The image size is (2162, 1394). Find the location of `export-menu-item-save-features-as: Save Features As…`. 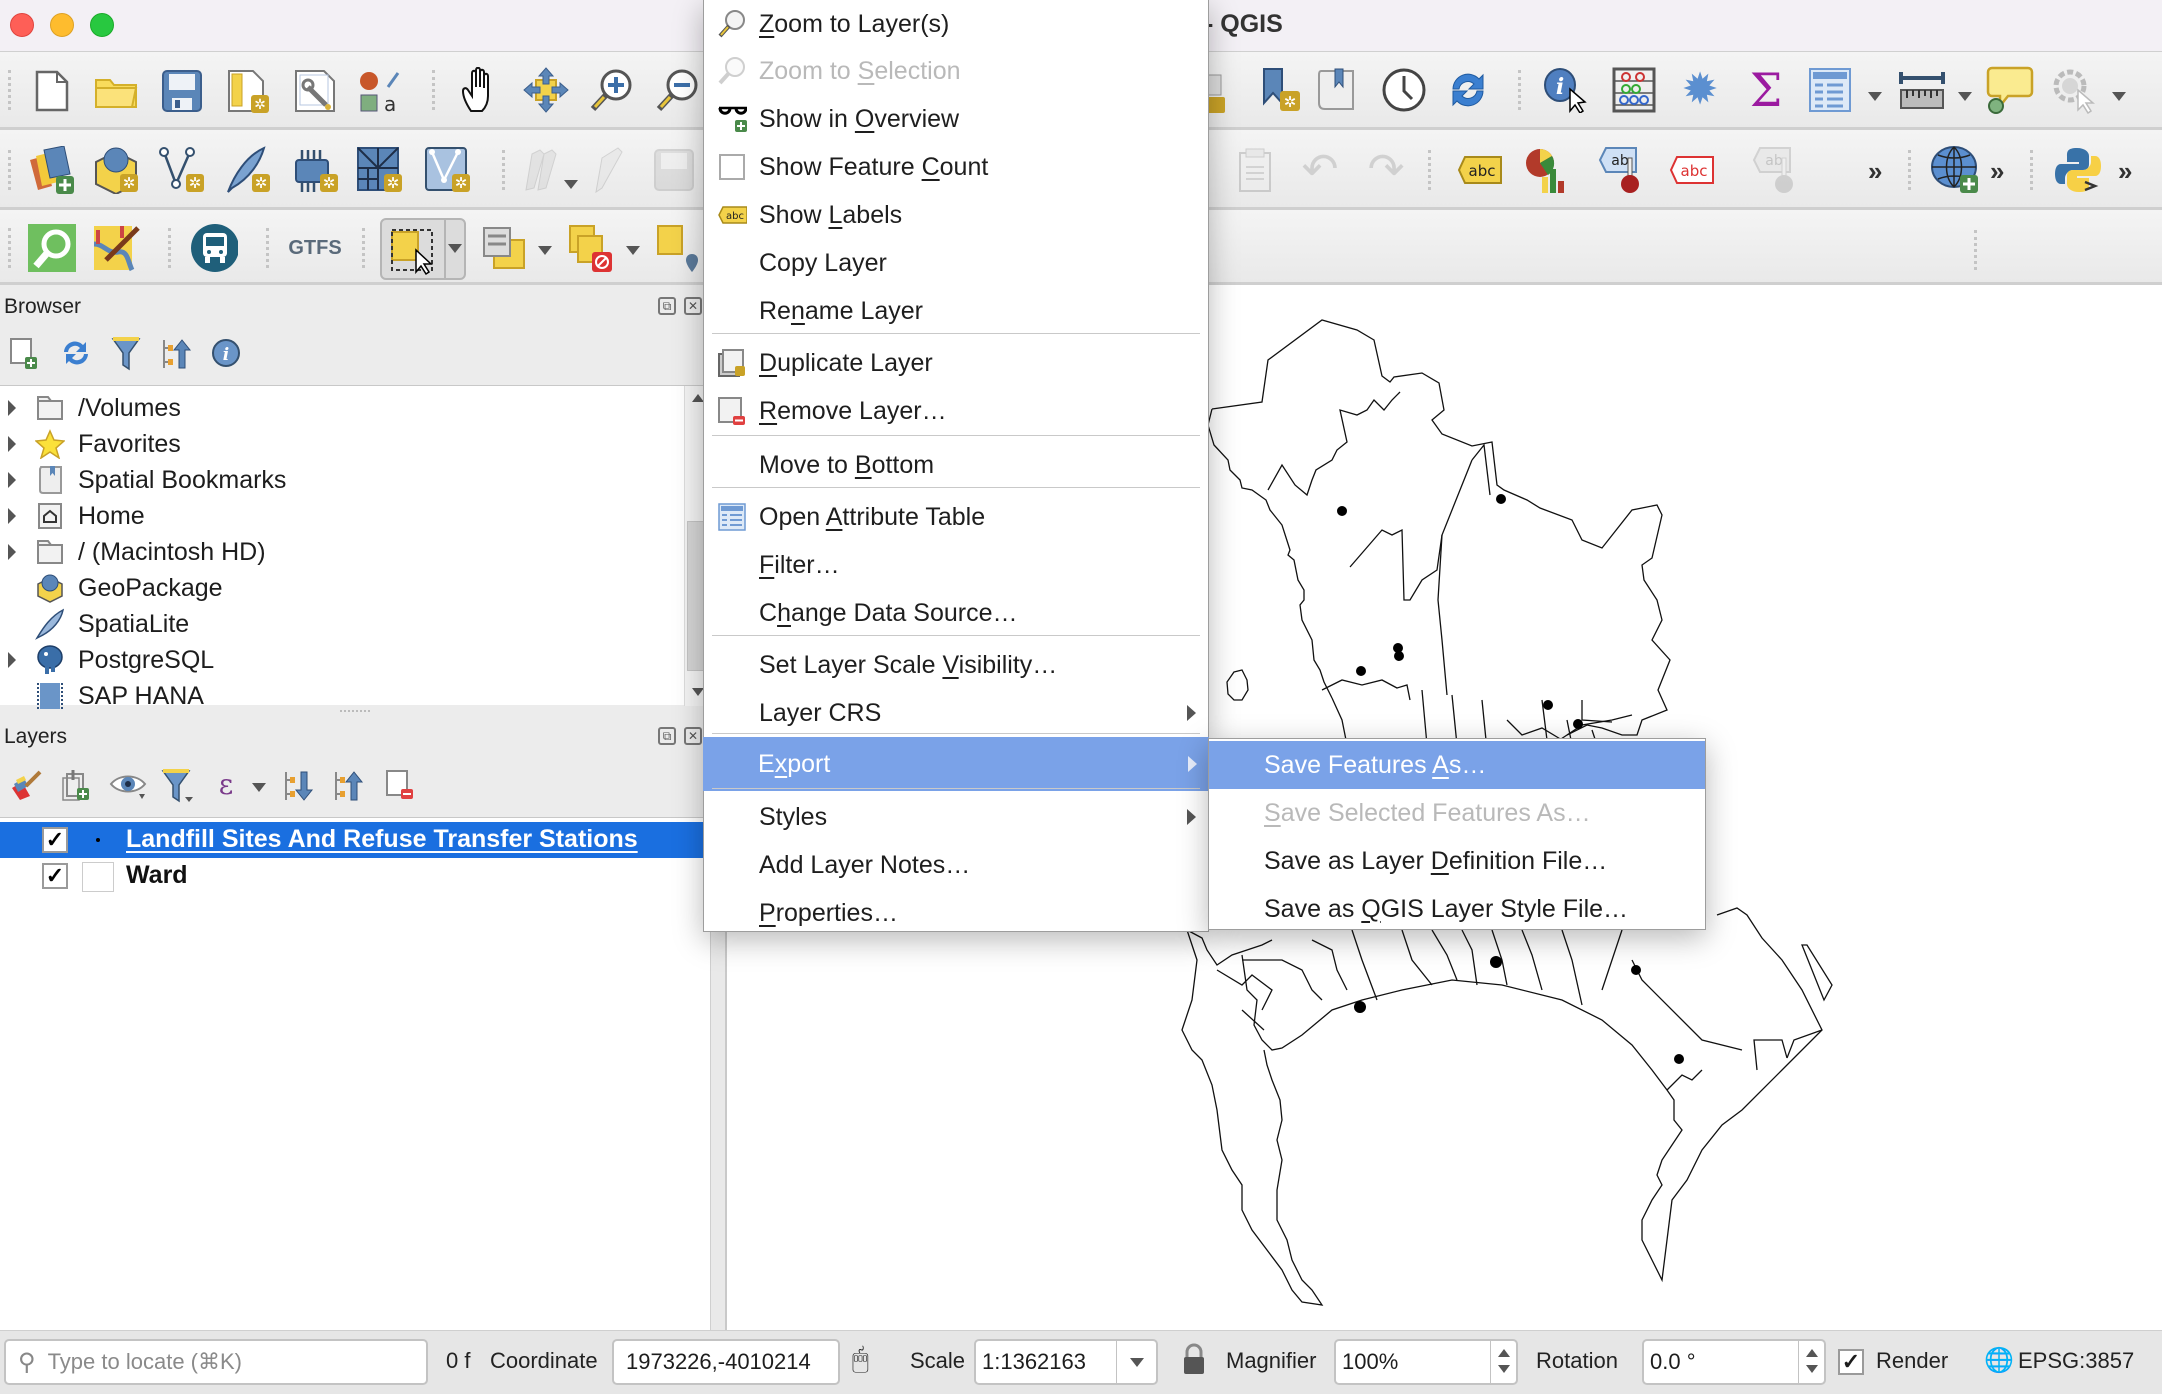

export-menu-item-save-features-as: Save Features As… is located at coordinates (1457, 765).